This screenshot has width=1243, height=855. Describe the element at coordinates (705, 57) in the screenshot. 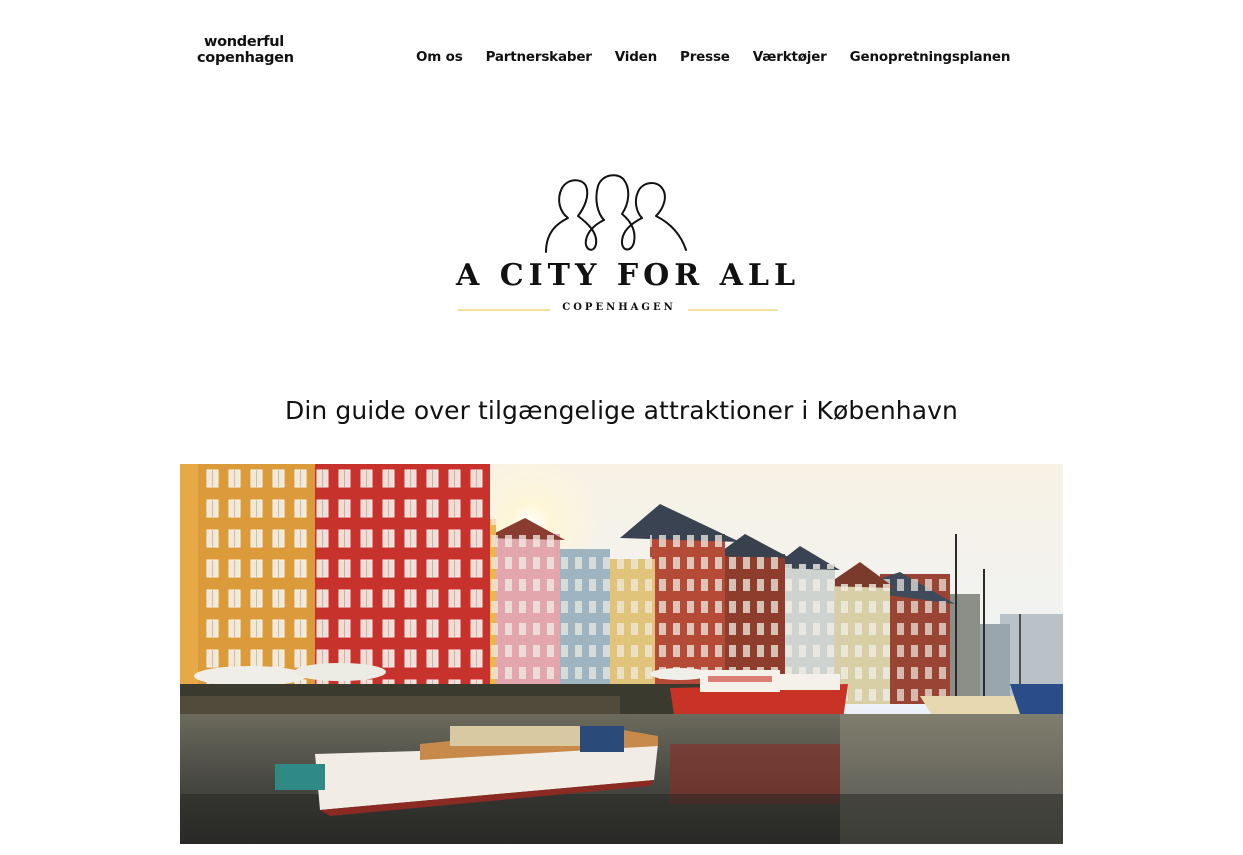

I see `nav-presse: Presse` at that location.